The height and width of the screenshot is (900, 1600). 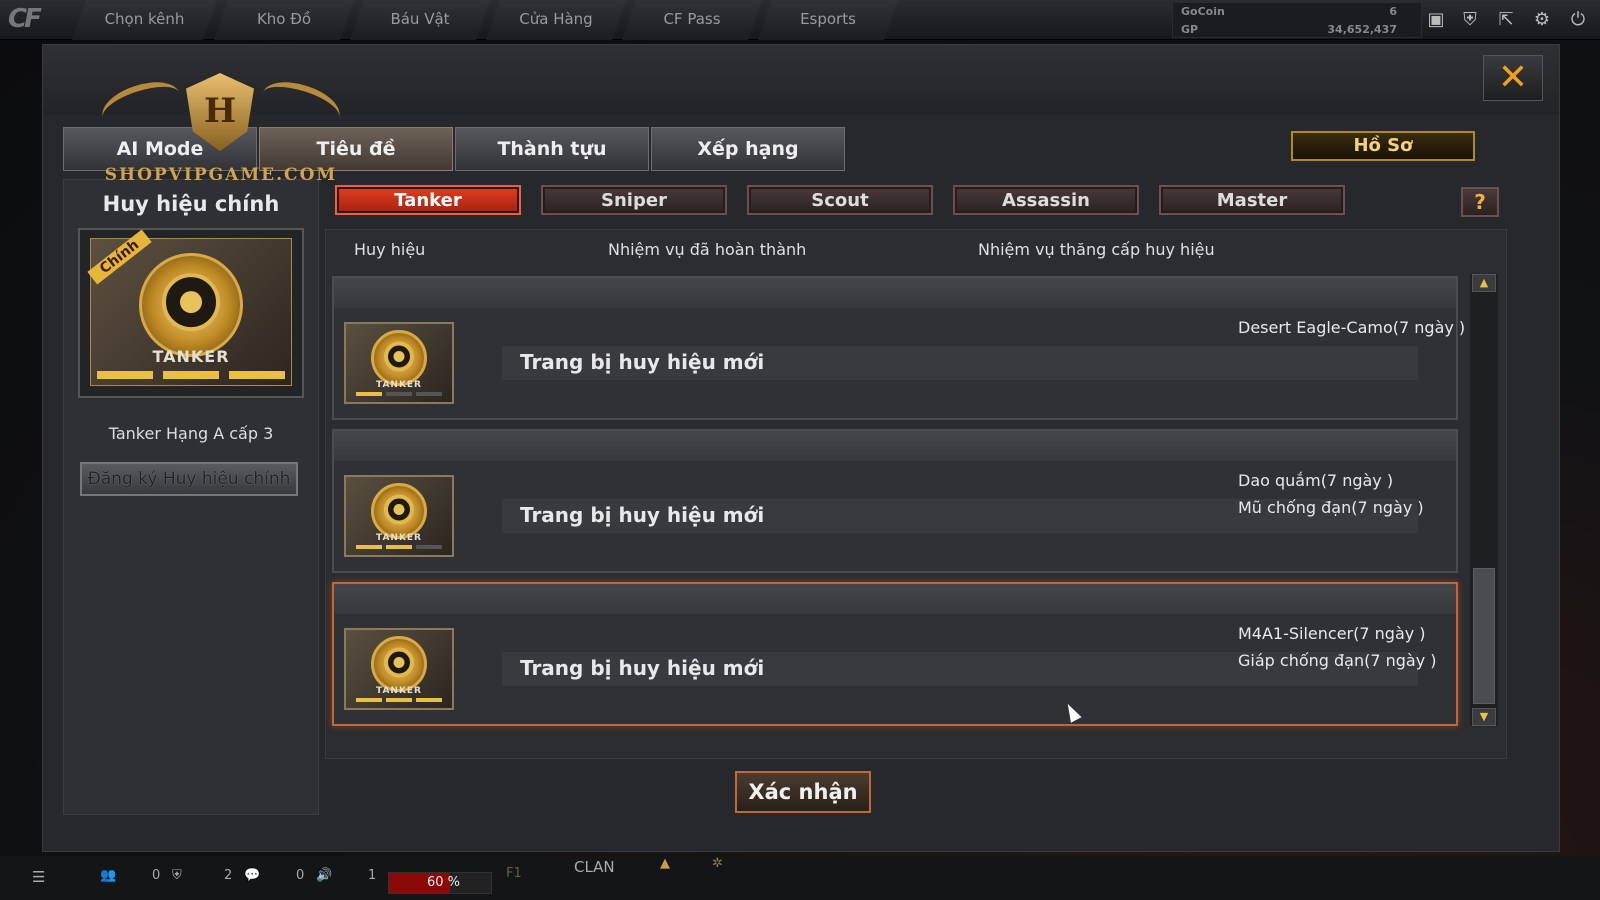 What do you see at coordinates (665, 863) in the screenshot?
I see `expand-up-icon: ▲` at bounding box center [665, 863].